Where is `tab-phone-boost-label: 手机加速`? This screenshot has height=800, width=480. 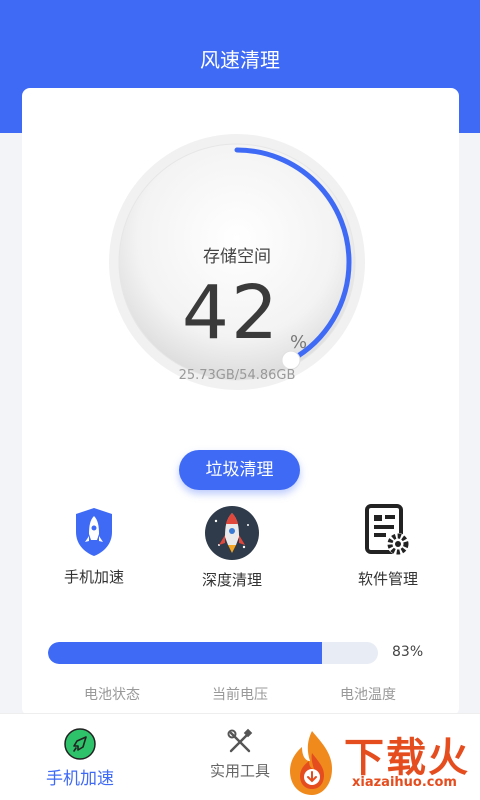 tab-phone-boost-label: 手机加速 is located at coordinates (80, 779).